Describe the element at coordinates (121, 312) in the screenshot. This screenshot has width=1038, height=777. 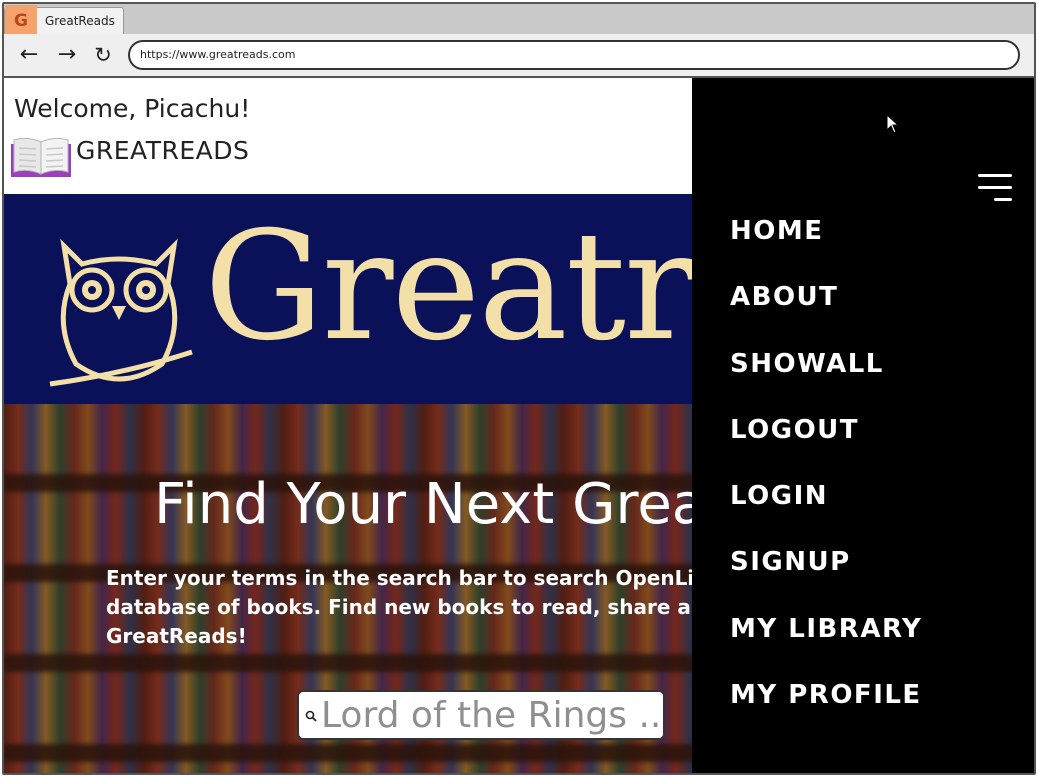
I see `owl-icon` at that location.